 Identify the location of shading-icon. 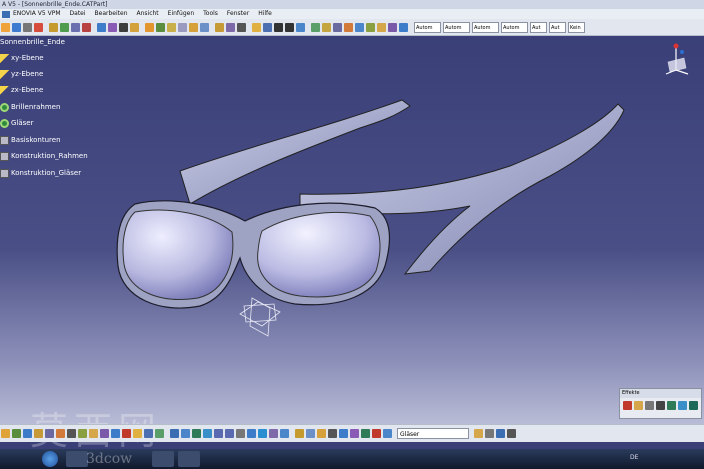
(262, 433).